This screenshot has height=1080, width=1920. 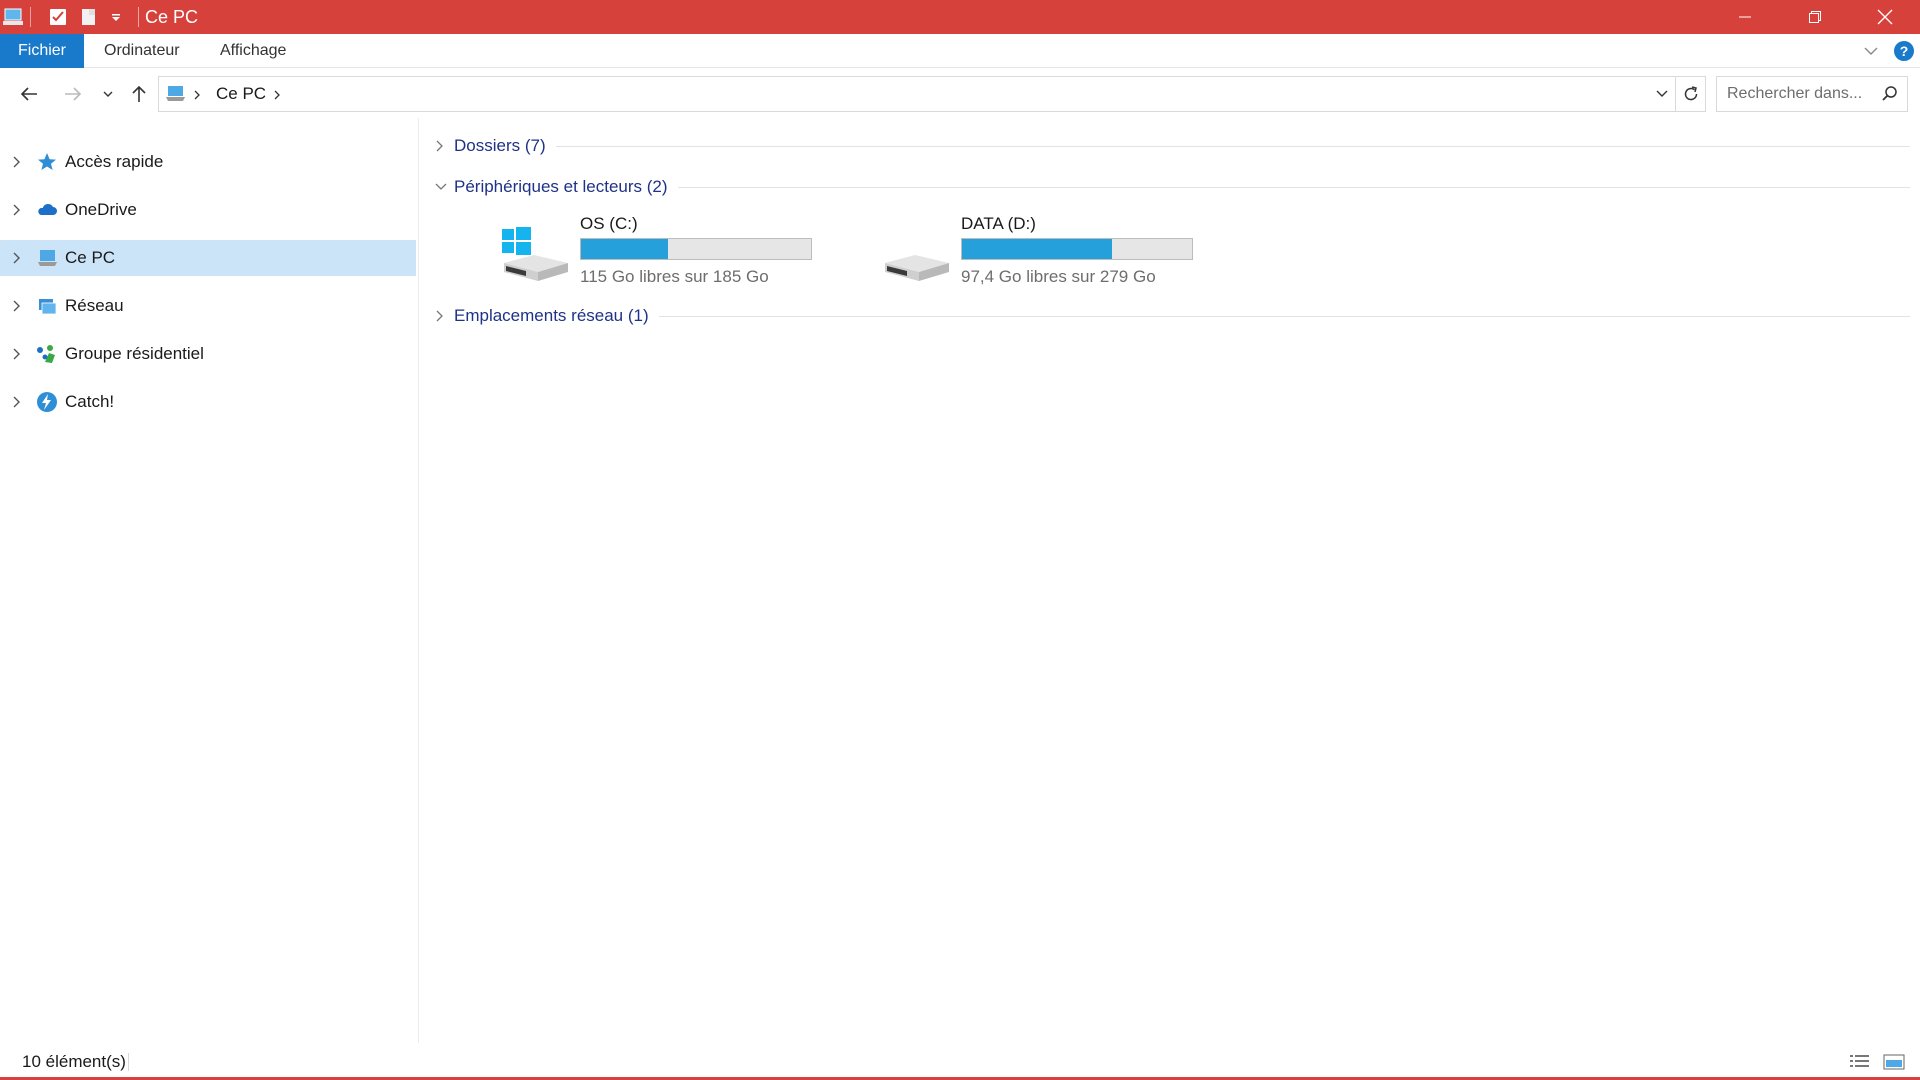 I want to click on up-arrow-icon, so click(x=139, y=93).